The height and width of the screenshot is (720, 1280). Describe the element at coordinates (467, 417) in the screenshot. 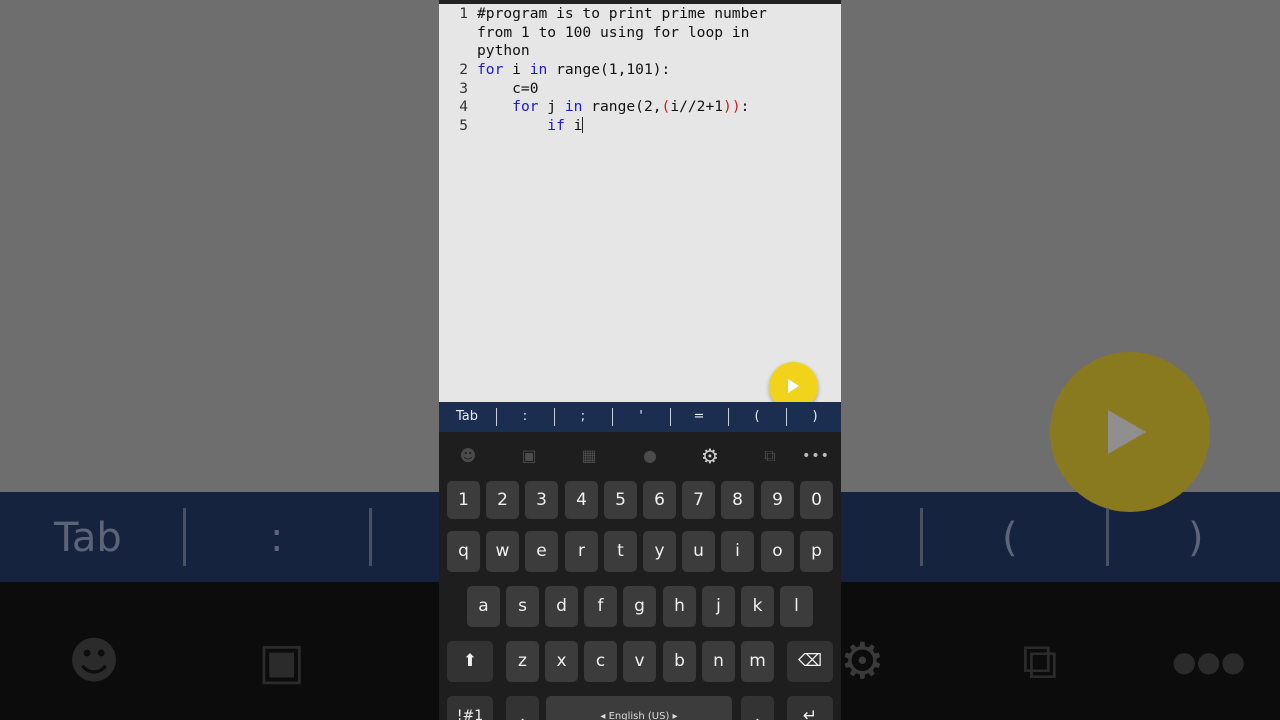

I see `symbol-tab-key: Tab` at that location.